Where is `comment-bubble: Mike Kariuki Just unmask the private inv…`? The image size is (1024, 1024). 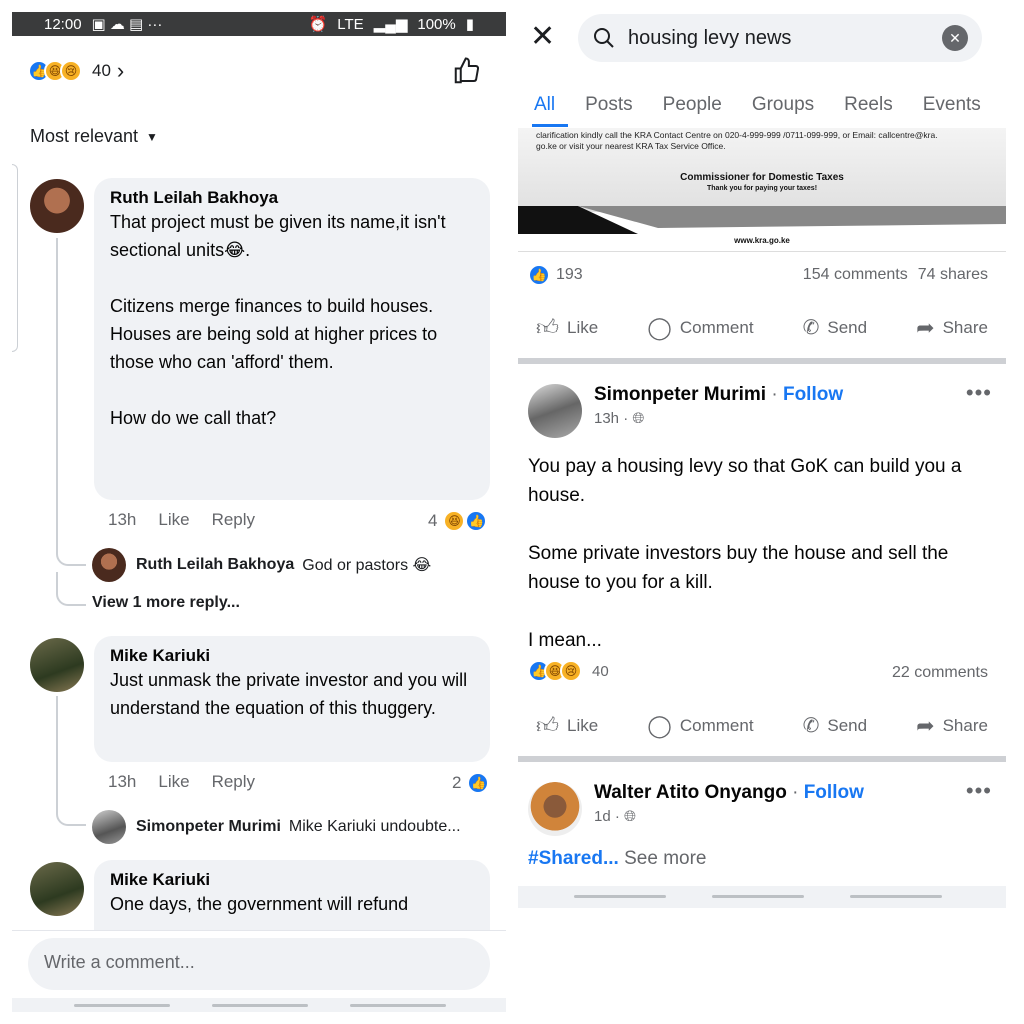 comment-bubble: Mike Kariuki Just unmask the private inv… is located at coordinates (292, 699).